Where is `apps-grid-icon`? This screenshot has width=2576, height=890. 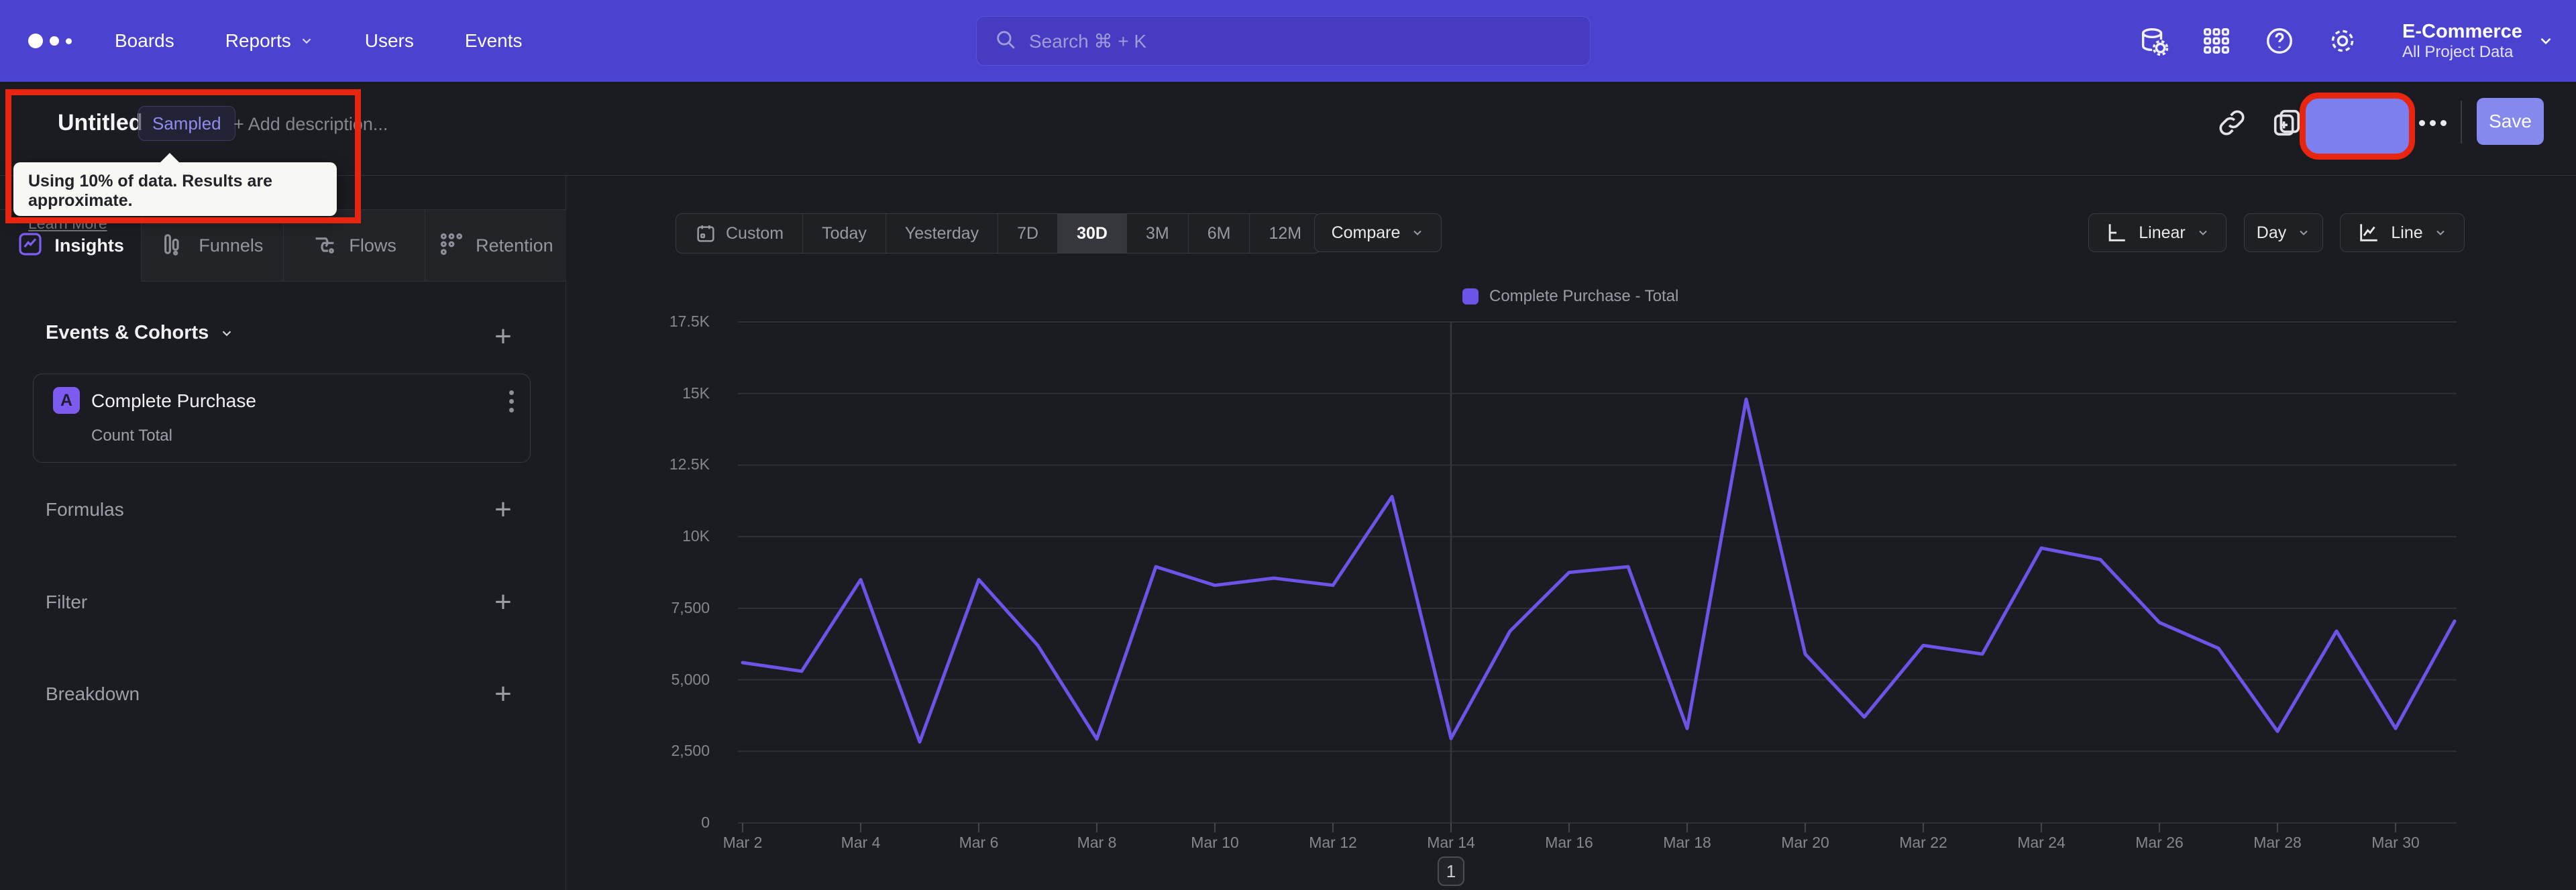 apps-grid-icon is located at coordinates (2216, 40).